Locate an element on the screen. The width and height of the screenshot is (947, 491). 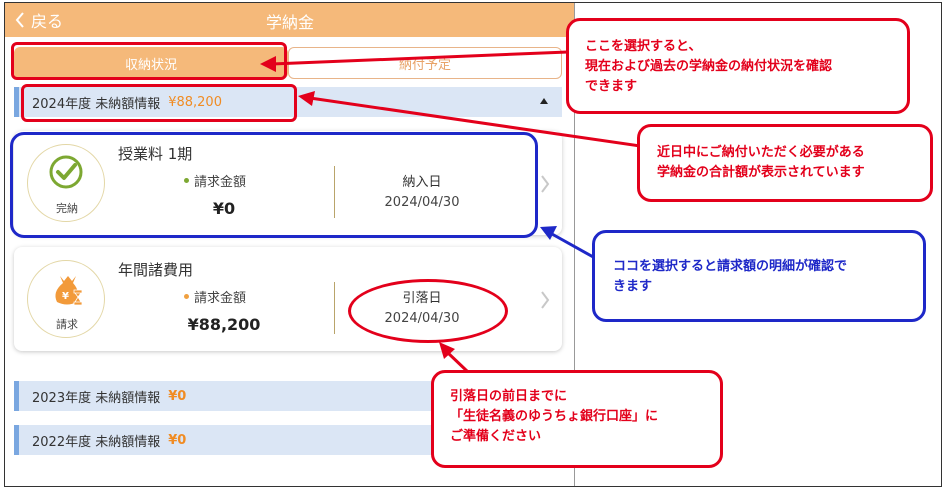
callout-line: 近日中にご納付いただく必要がある is located at coordinates (761, 152).